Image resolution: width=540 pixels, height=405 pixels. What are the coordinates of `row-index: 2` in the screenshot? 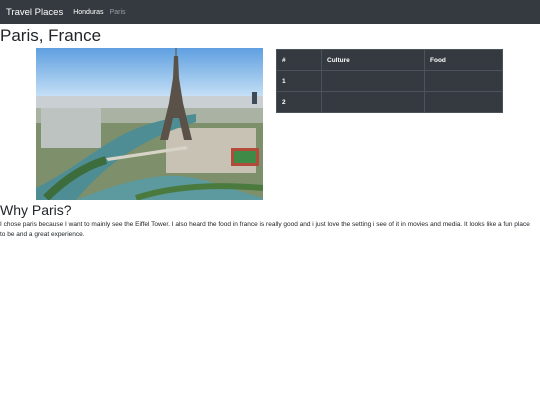 It's located at (299, 102).